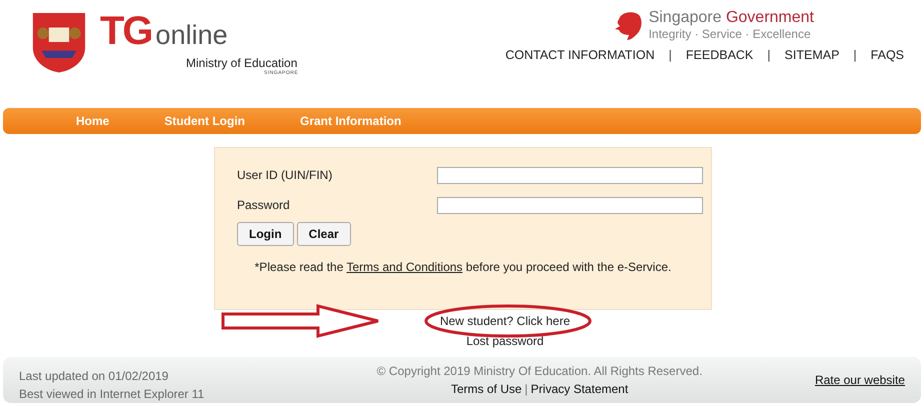 This screenshot has width=924, height=406. Describe the element at coordinates (859, 380) in the screenshot. I see `rate-link: Rate our website` at that location.